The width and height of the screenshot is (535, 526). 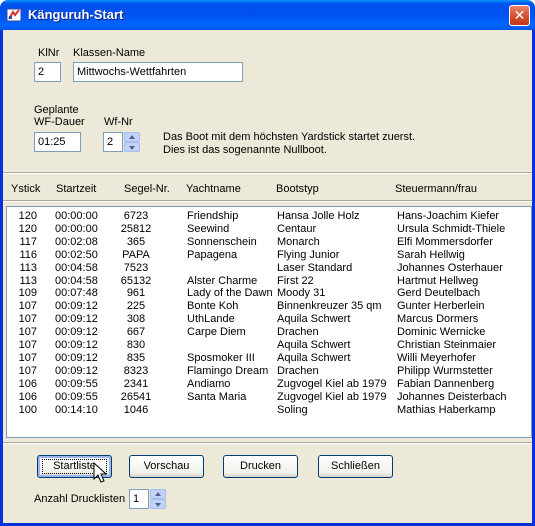 What do you see at coordinates (450, 267) in the screenshot?
I see `steuermann-cell: Johannes Osterhauer` at bounding box center [450, 267].